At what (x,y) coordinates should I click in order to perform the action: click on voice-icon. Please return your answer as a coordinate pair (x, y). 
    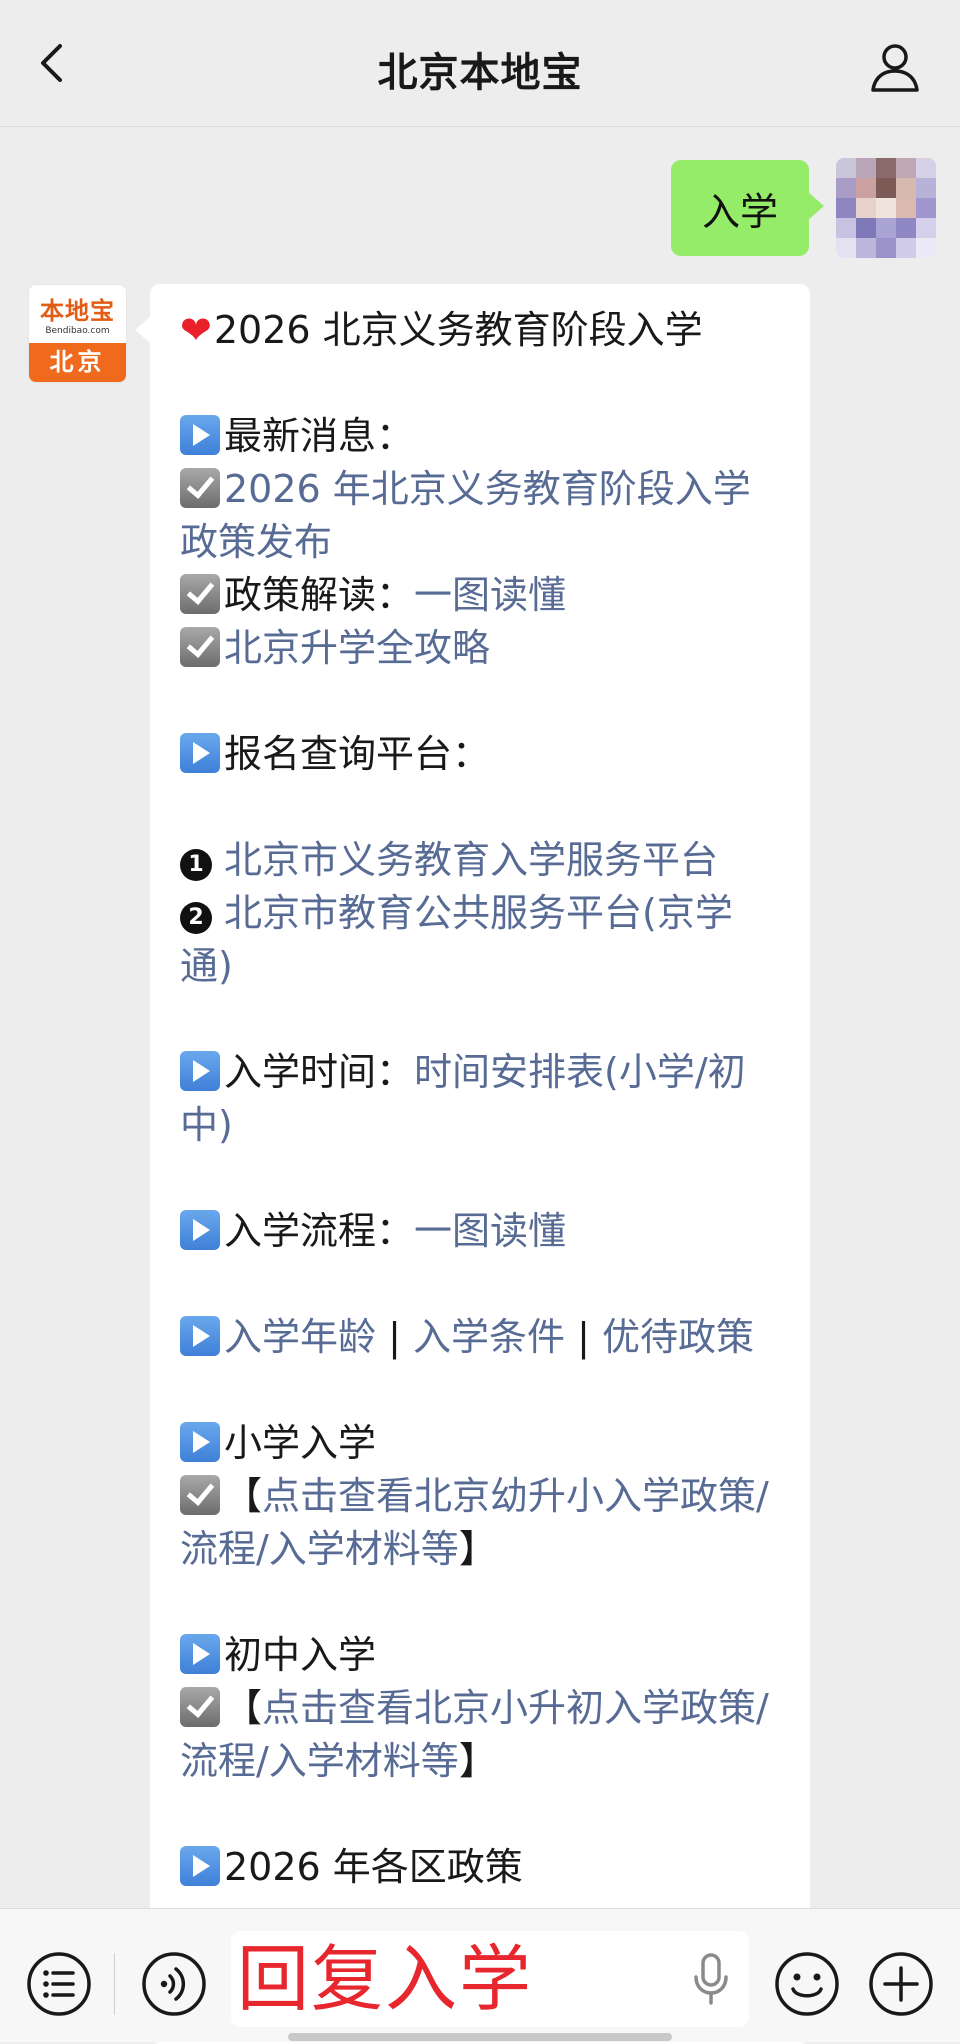
    Looking at the image, I should click on (174, 1984).